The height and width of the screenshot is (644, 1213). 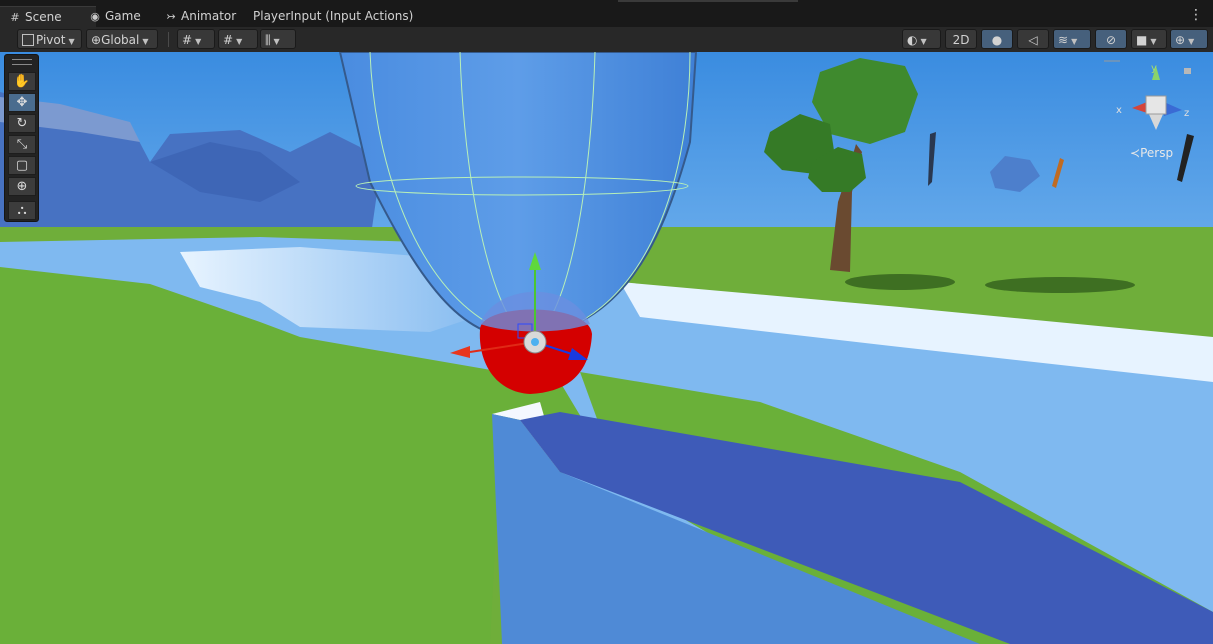 I want to click on rotate-tool-button: ↻, so click(x=22, y=123).